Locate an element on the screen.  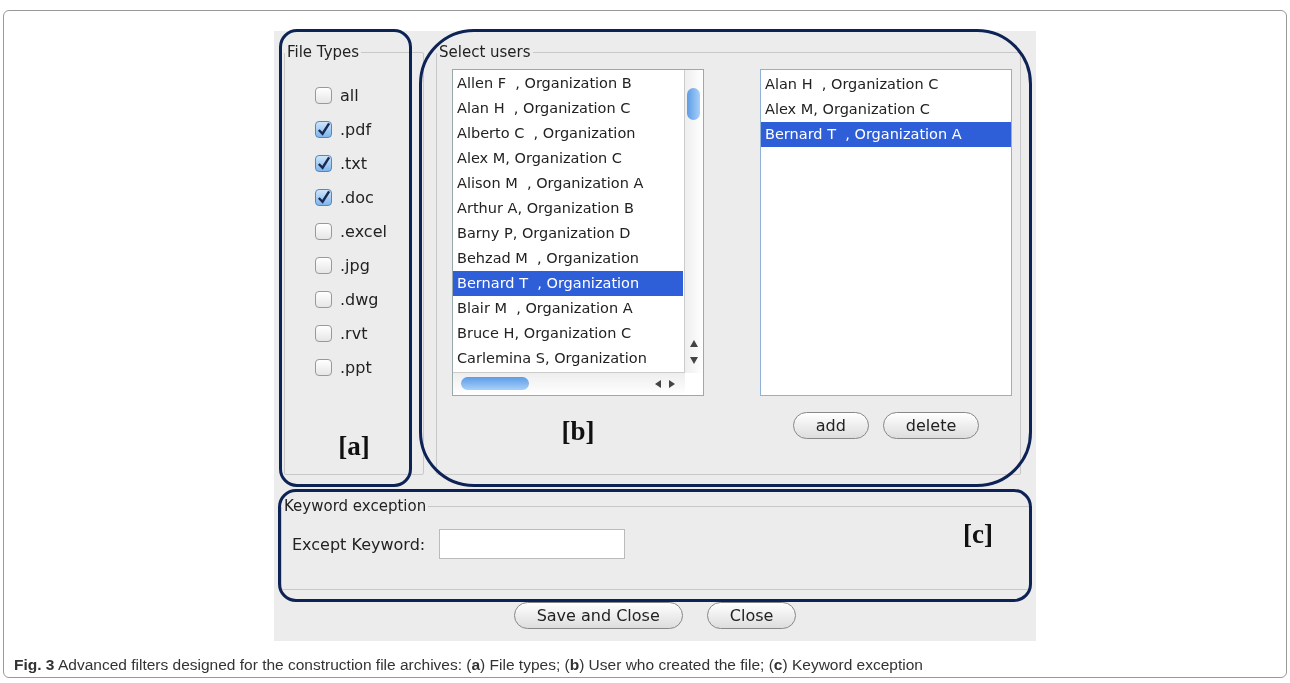
user-list-item: Carlemina S, Organization is located at coordinates (568, 358).